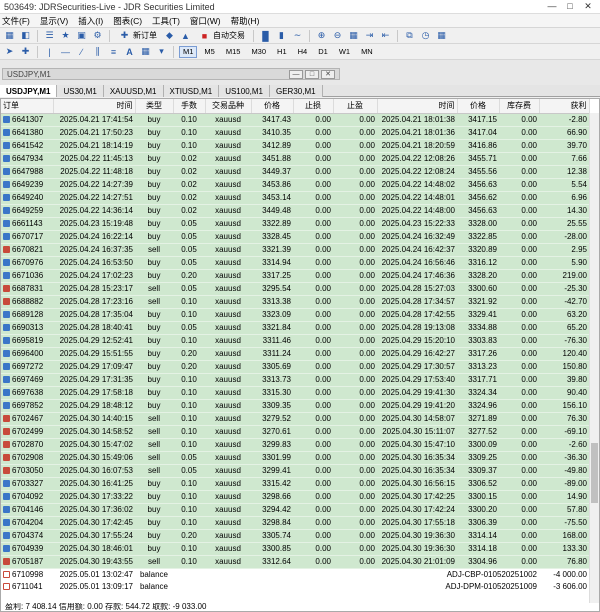 Image resolution: width=600 pixels, height=612 pixels. What do you see at coordinates (355, 106) in the screenshot?
I see `col-header-take-profit: 止盈` at bounding box center [355, 106].